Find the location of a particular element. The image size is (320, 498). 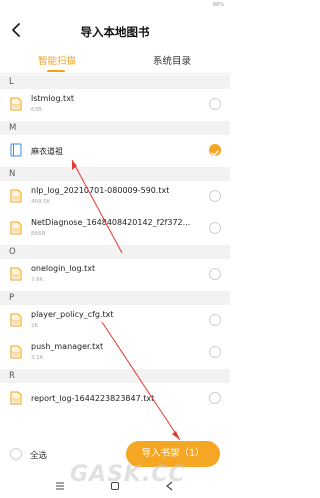

file-size: 3.1K is located at coordinates (37, 358).